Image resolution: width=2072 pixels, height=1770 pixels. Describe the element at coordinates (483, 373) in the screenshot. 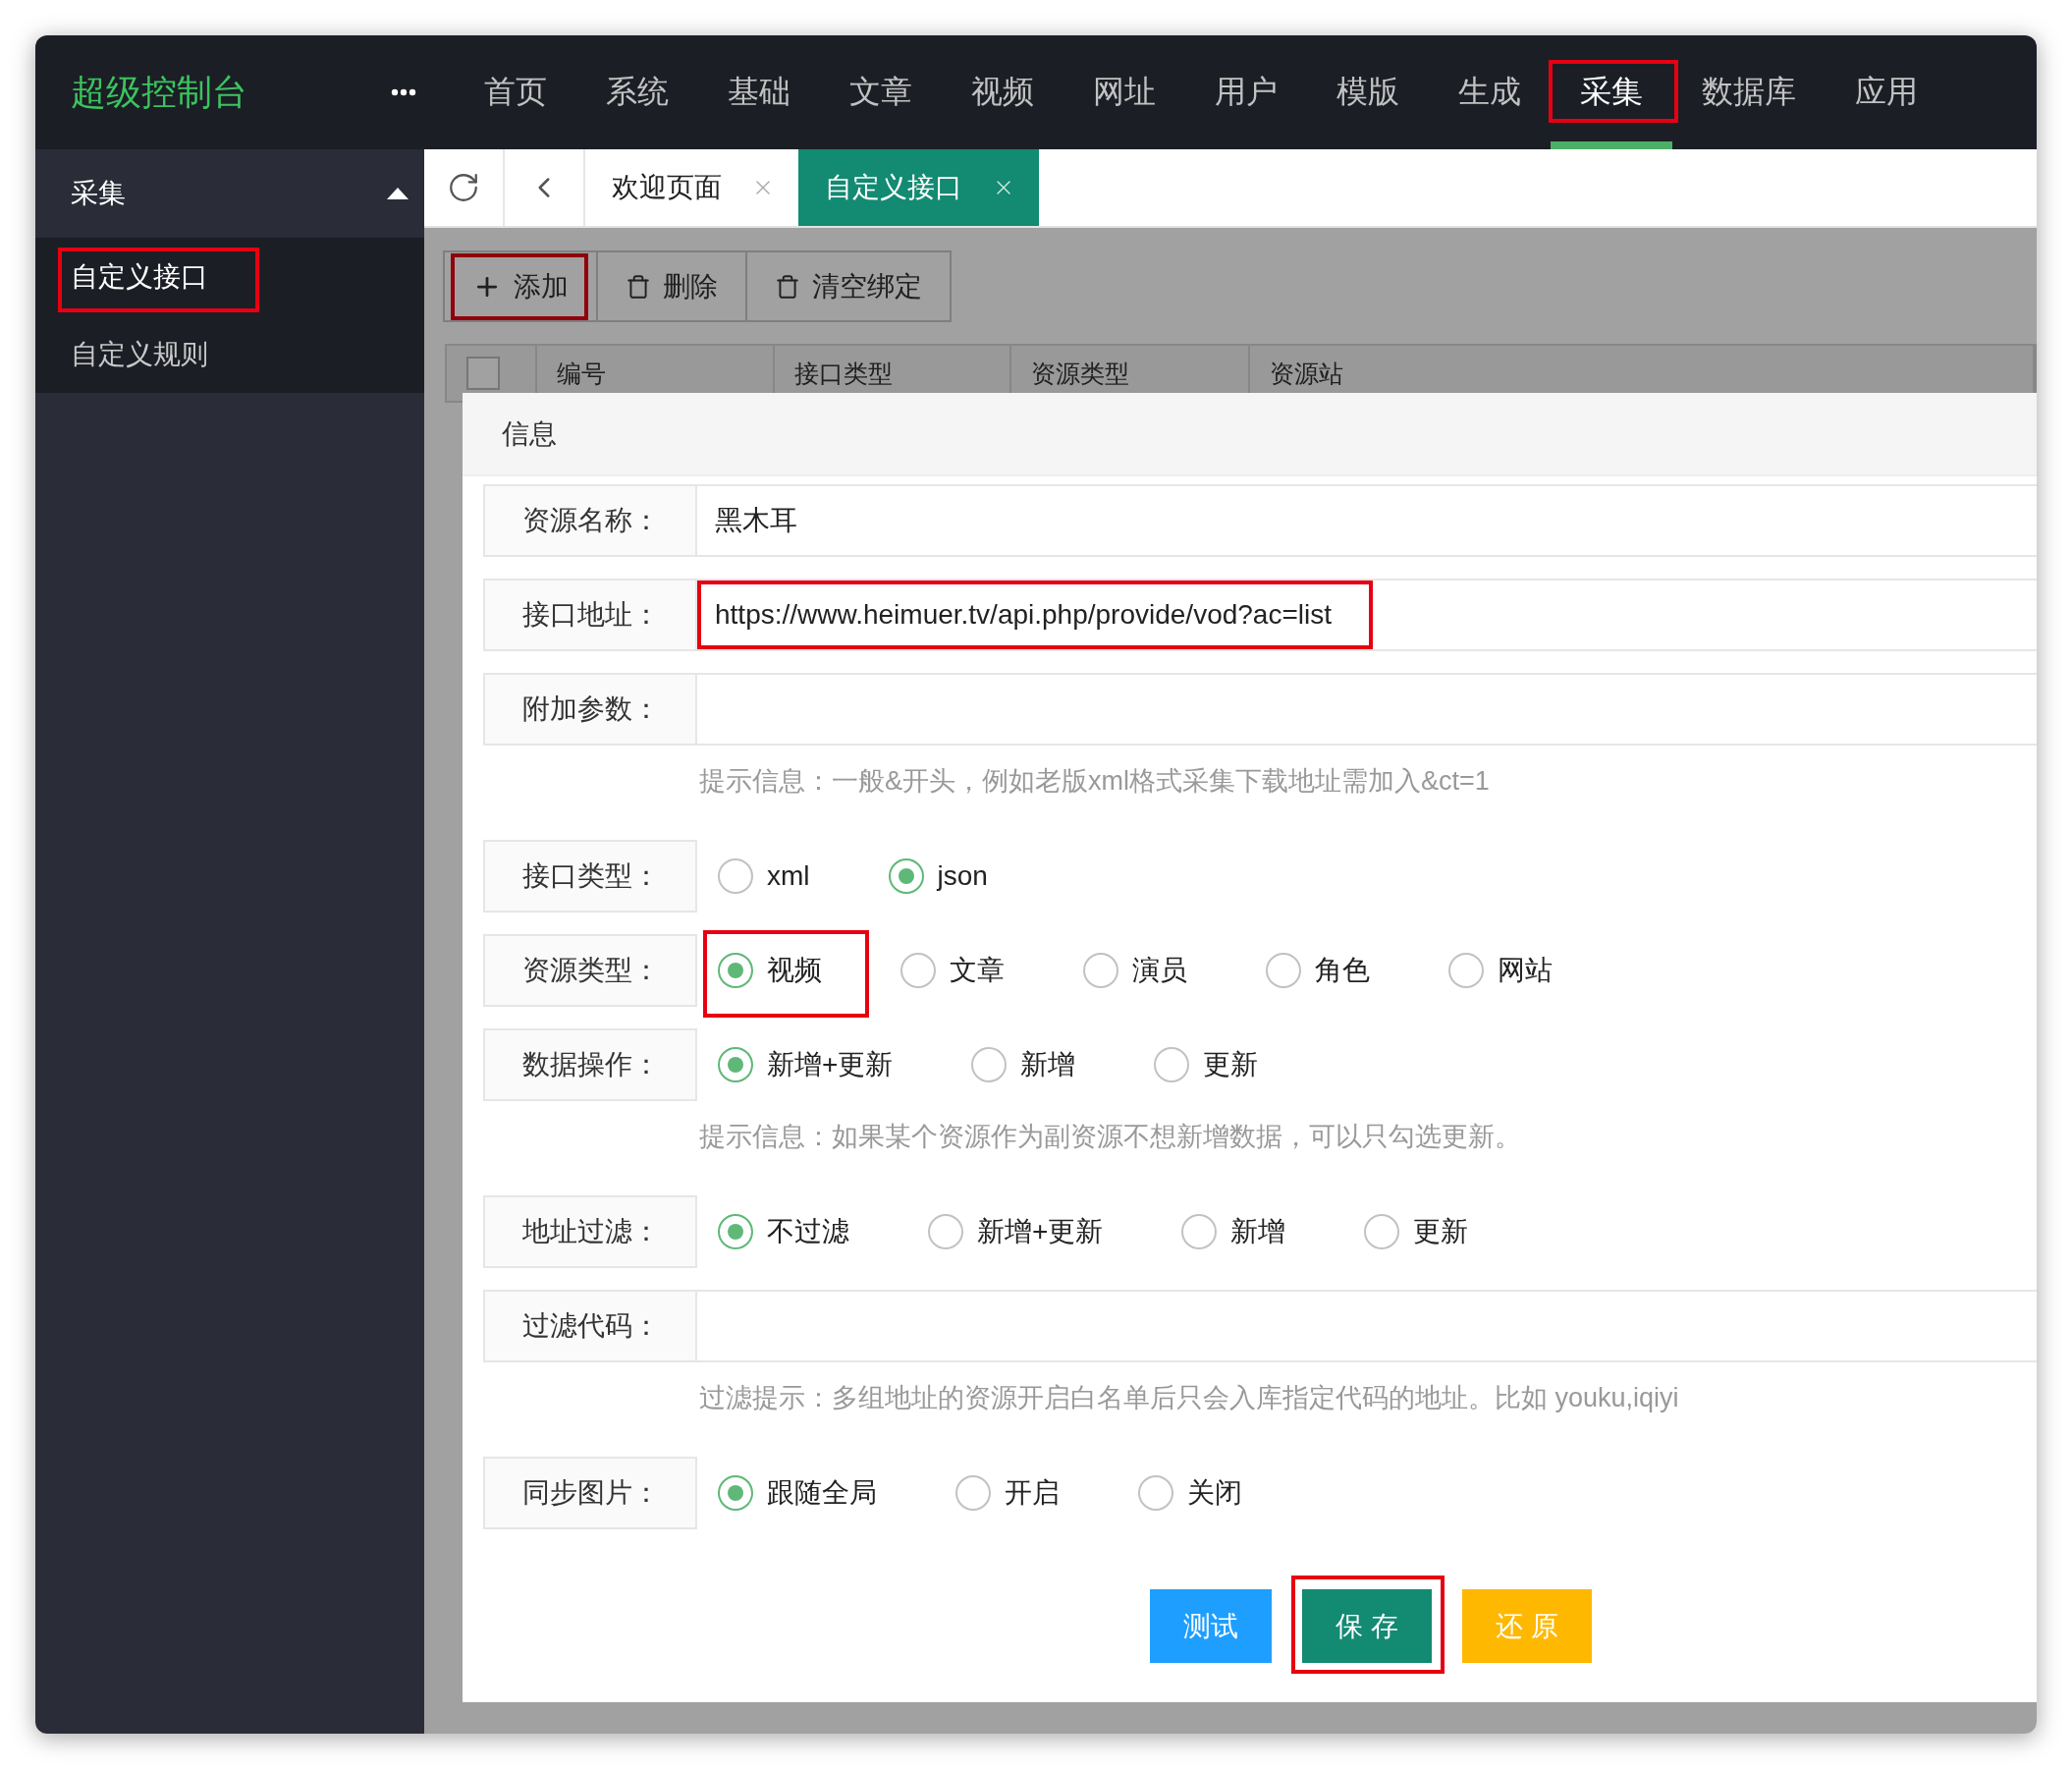

I see `checkbox` at that location.